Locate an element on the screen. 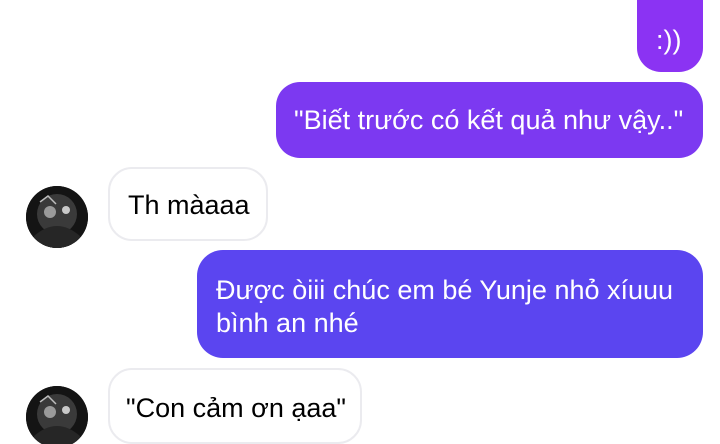 Image resolution: width=720 pixels, height=444 pixels. message-text: Th màaaa is located at coordinates (189, 205).